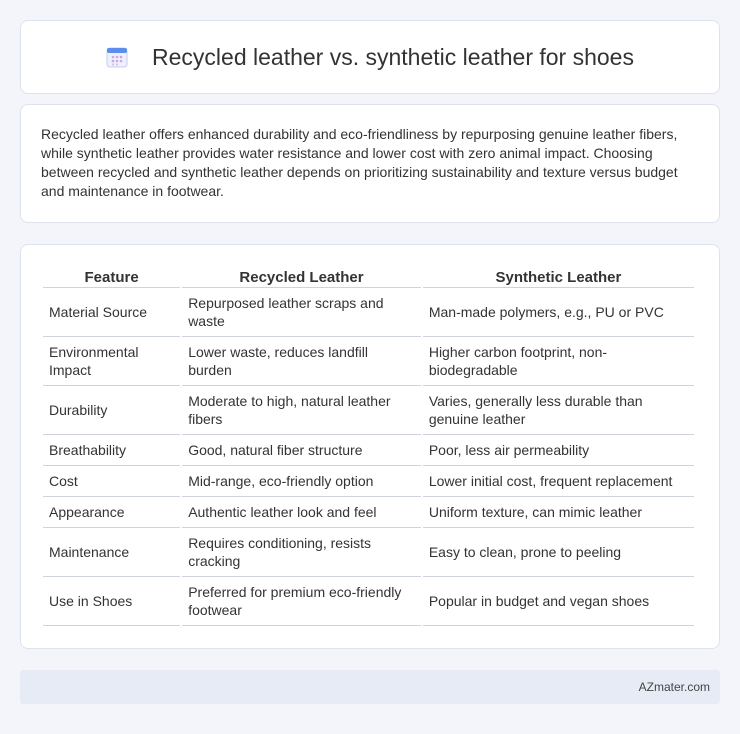 The height and width of the screenshot is (734, 740). Describe the element at coordinates (558, 312) in the screenshot. I see `row-synthetic: Man-made polymers, e.g., PU or PVC` at that location.